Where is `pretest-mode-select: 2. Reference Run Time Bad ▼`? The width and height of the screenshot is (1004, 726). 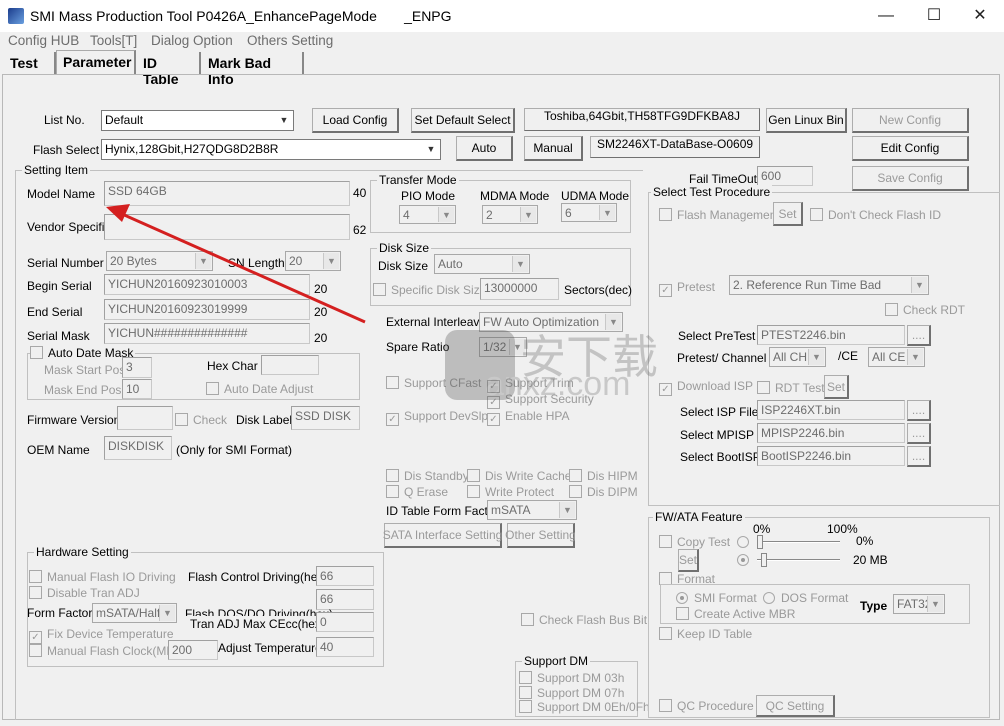
pretest-mode-select: 2. Reference Run Time Bad ▼ is located at coordinates (829, 285).